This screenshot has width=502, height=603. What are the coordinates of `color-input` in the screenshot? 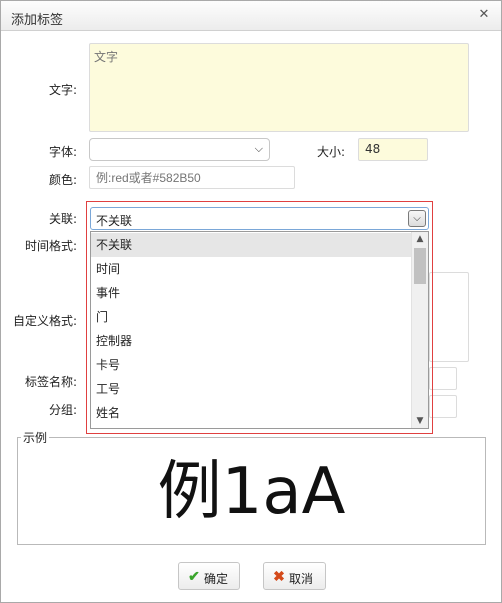 It's located at (192, 177).